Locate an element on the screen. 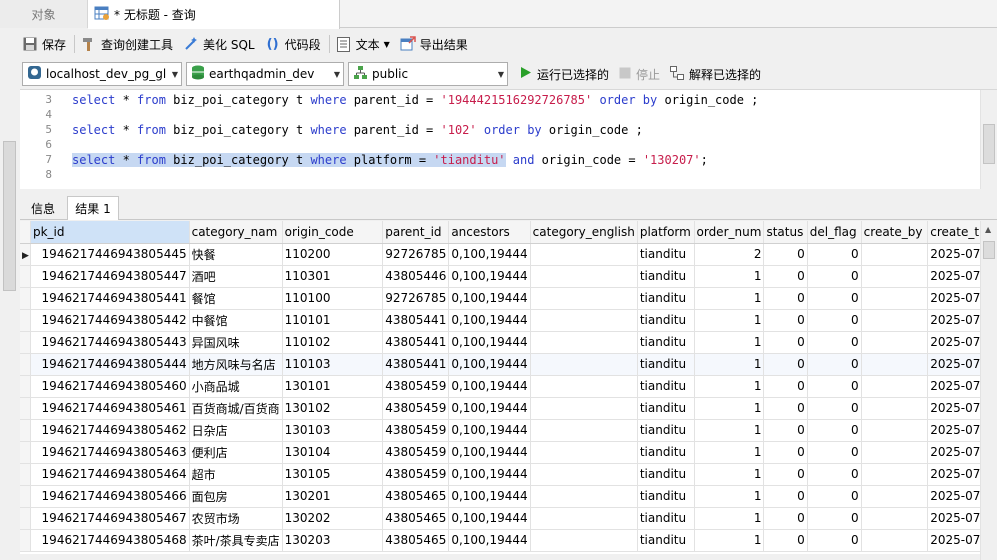 This screenshot has width=997, height=560. cell-origin-code: 130103 is located at coordinates (333, 430).